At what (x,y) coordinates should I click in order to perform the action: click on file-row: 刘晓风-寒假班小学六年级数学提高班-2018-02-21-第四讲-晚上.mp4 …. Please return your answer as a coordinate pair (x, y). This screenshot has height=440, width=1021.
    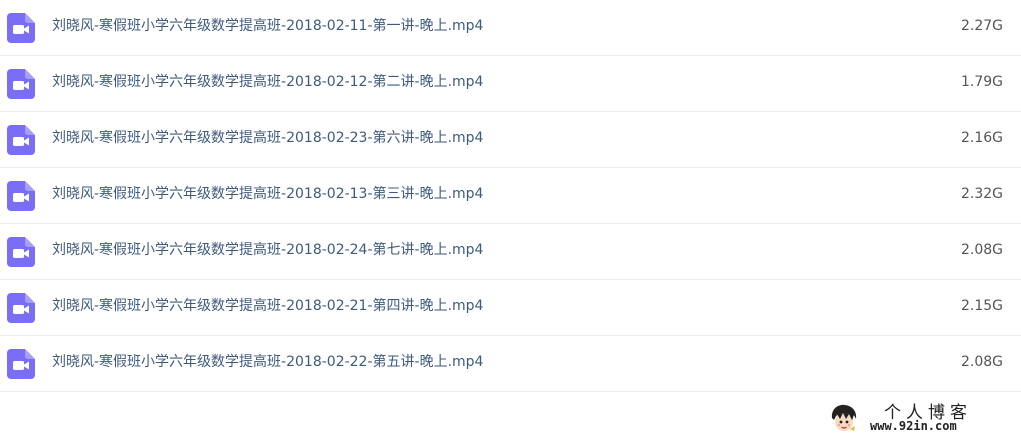
    Looking at the image, I should click on (510, 308).